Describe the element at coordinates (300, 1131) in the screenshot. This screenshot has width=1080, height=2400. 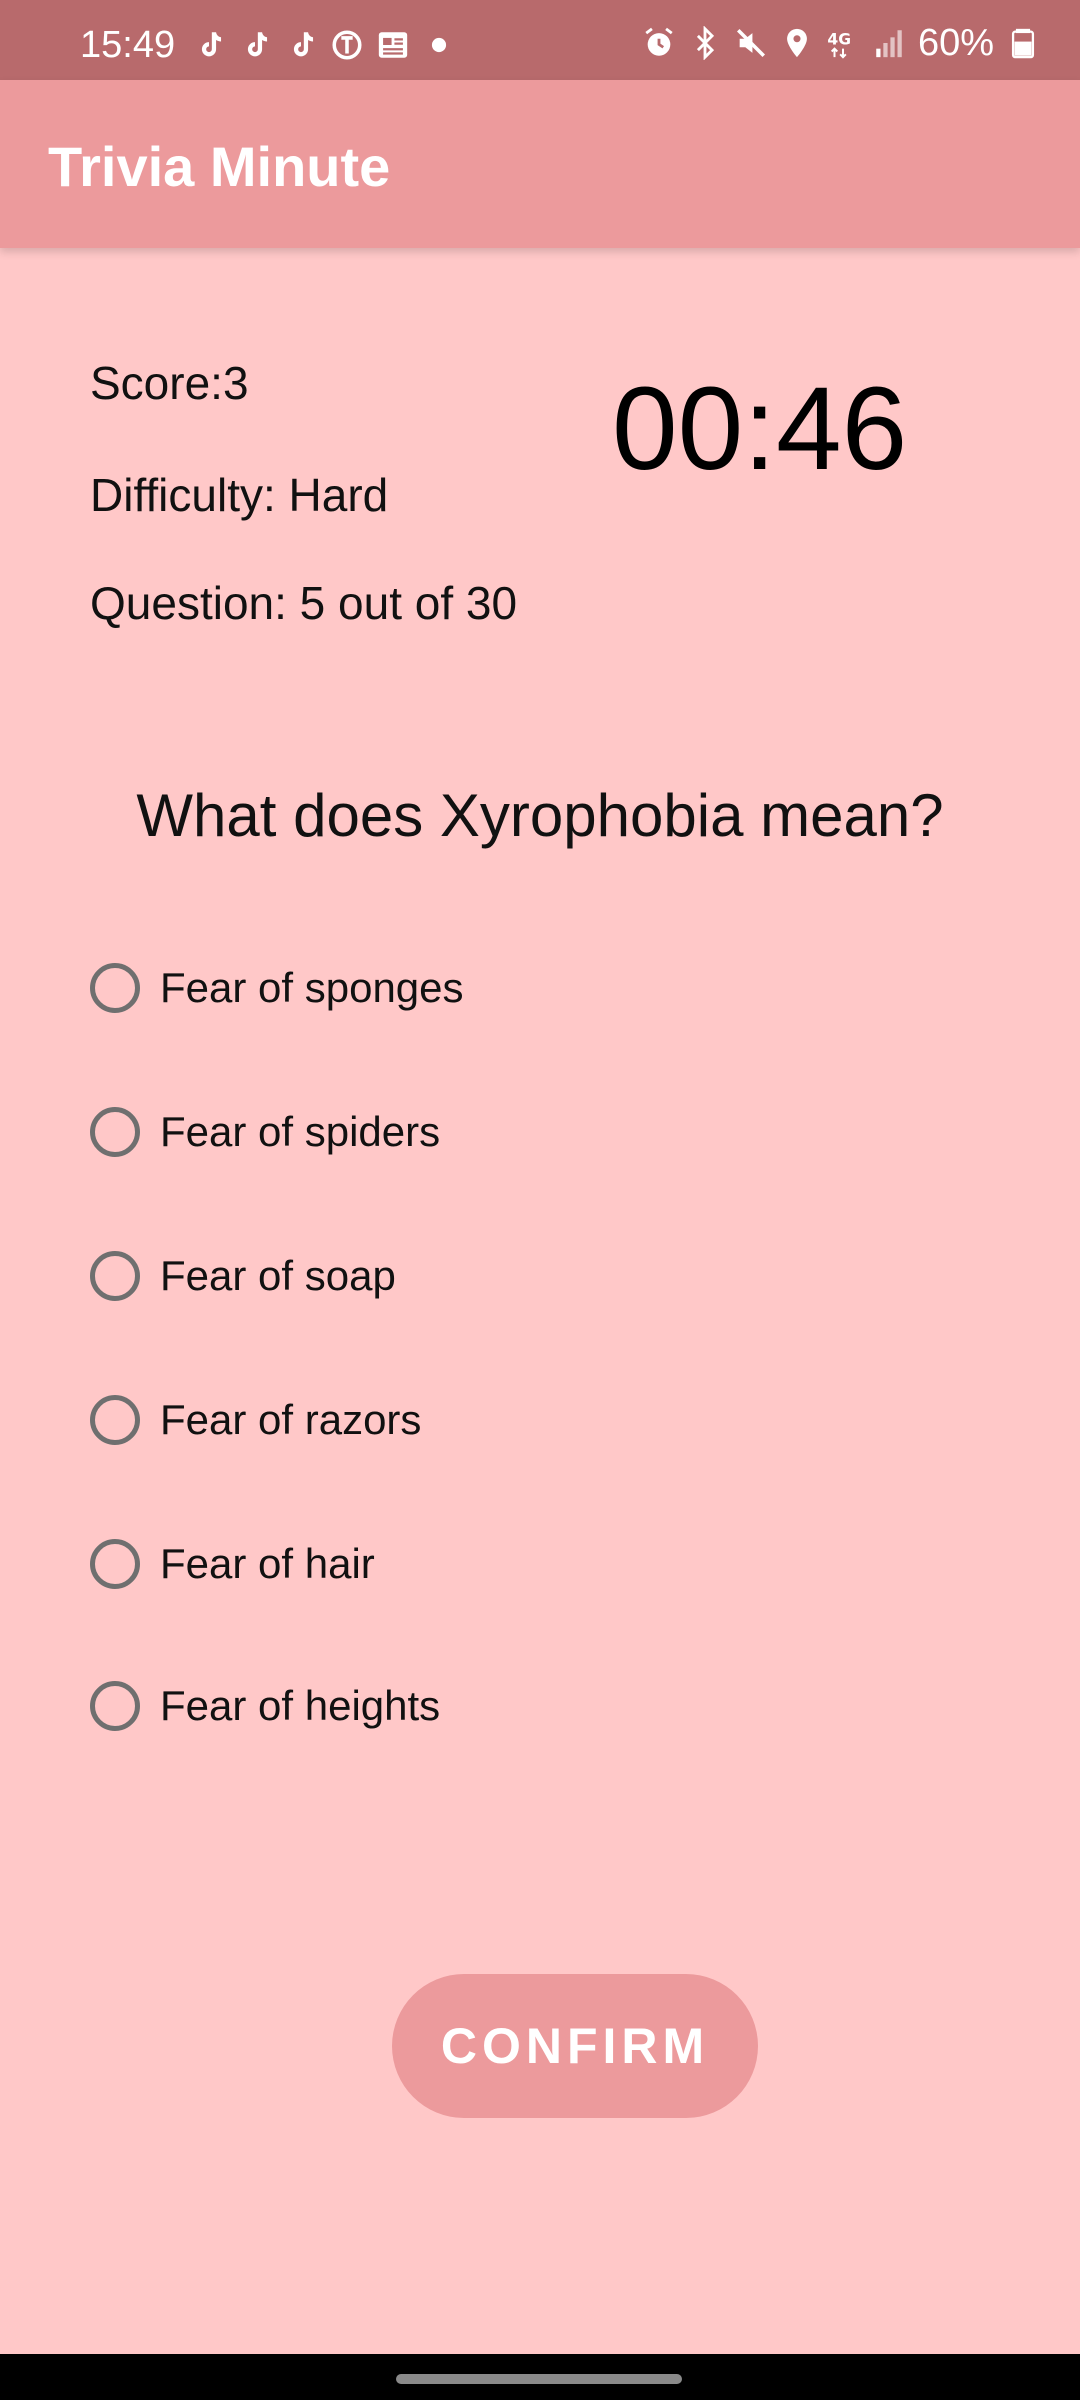
I see `answer-option-label: Fear of spiders` at that location.